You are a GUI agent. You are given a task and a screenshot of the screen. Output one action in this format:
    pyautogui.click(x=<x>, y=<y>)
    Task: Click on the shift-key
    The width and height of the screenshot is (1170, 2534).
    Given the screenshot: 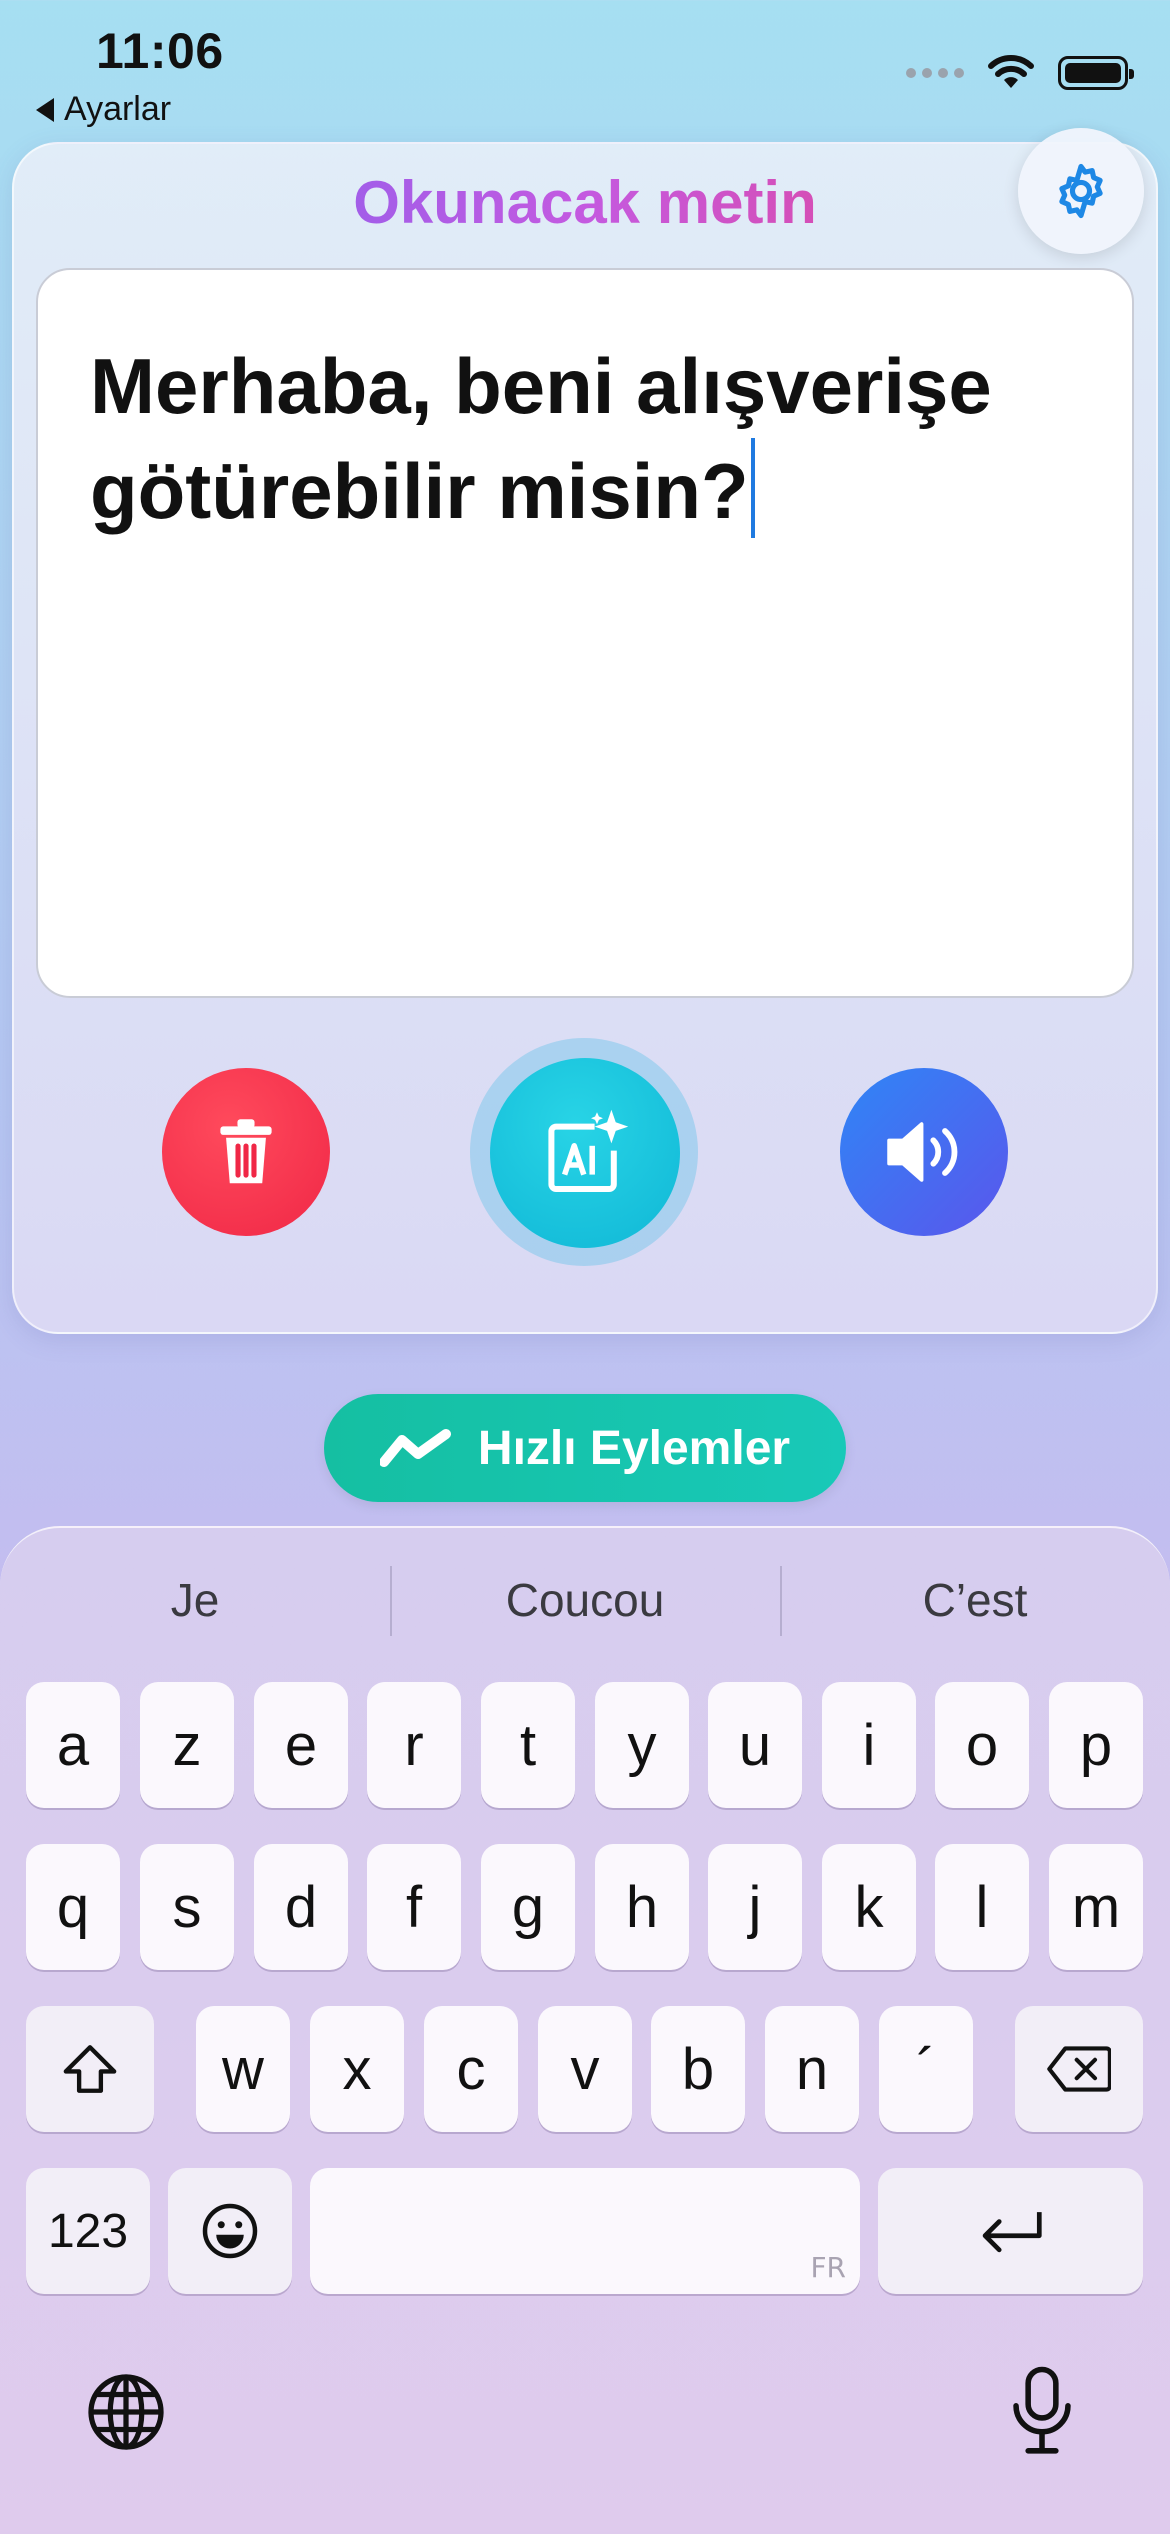 What is the action you would take?
    pyautogui.click(x=90, y=2069)
    